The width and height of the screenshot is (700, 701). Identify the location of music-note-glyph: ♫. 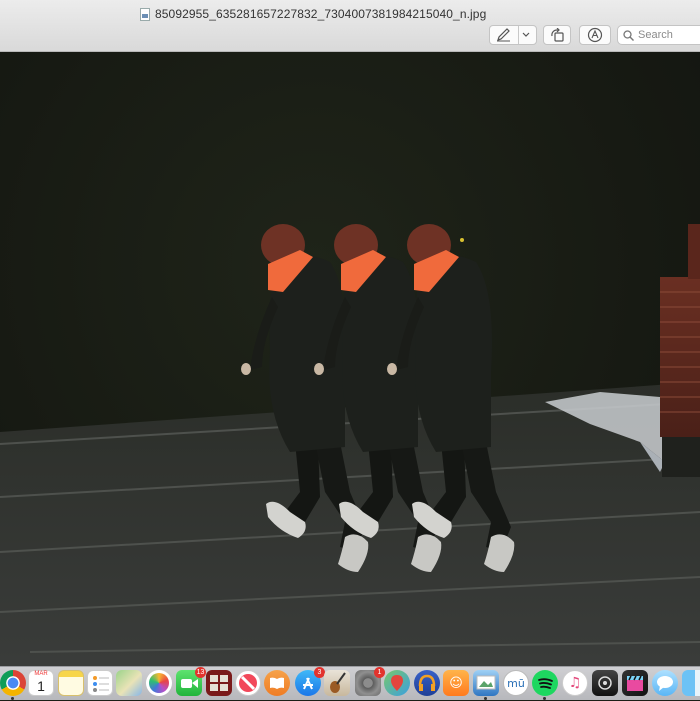
(575, 683).